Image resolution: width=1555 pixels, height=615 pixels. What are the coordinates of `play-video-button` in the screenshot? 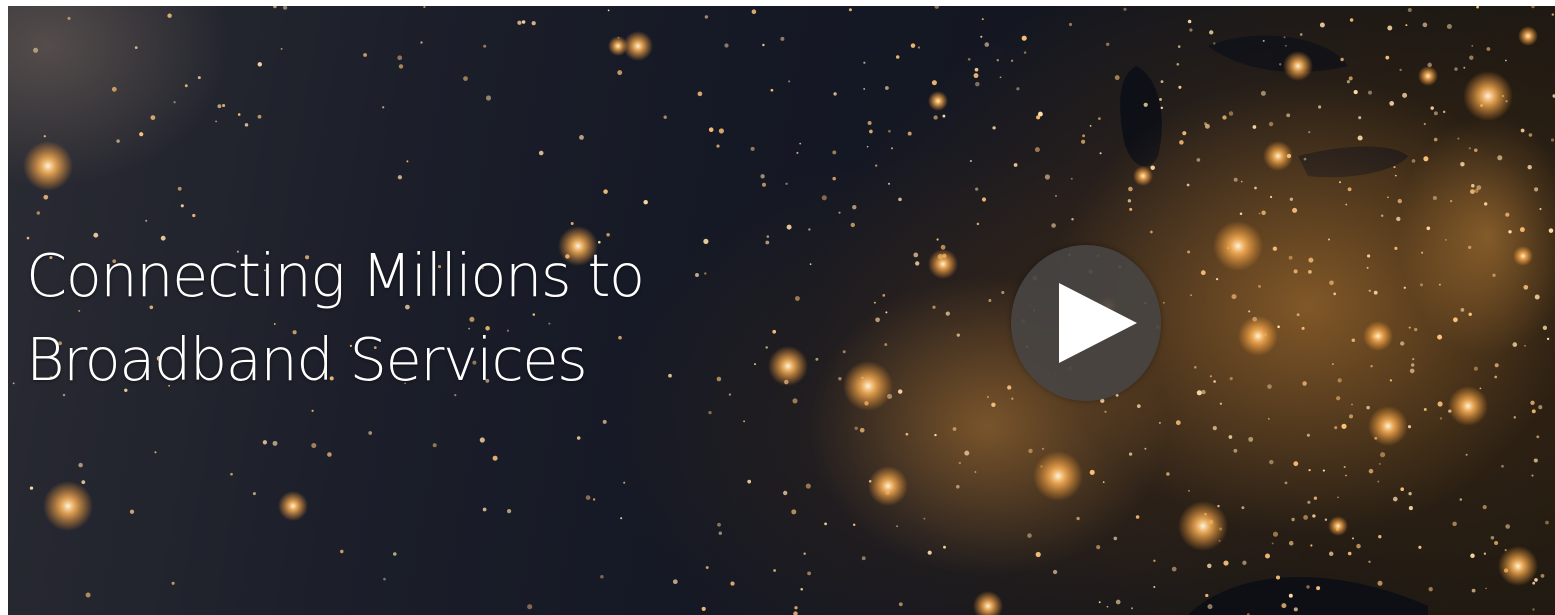 It's located at (1086, 323).